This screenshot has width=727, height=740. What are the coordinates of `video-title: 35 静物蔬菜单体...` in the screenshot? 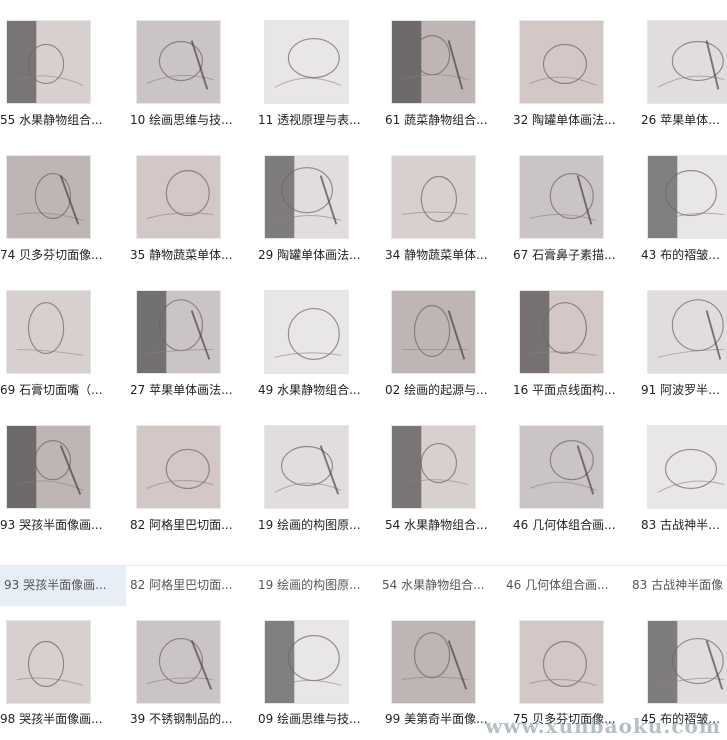 It's located at (191, 254).